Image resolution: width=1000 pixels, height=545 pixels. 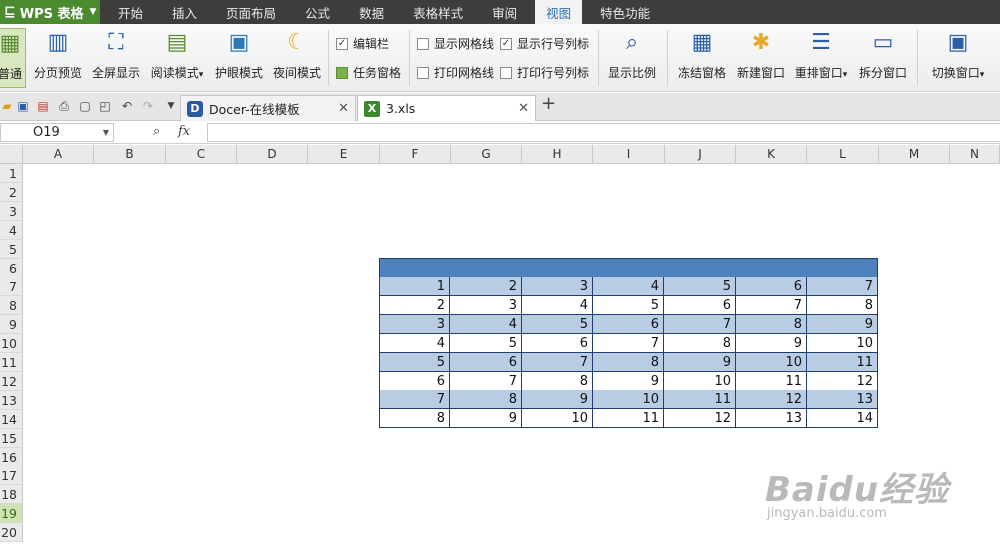 What do you see at coordinates (843, 154) in the screenshot?
I see `column-header-l: L` at bounding box center [843, 154].